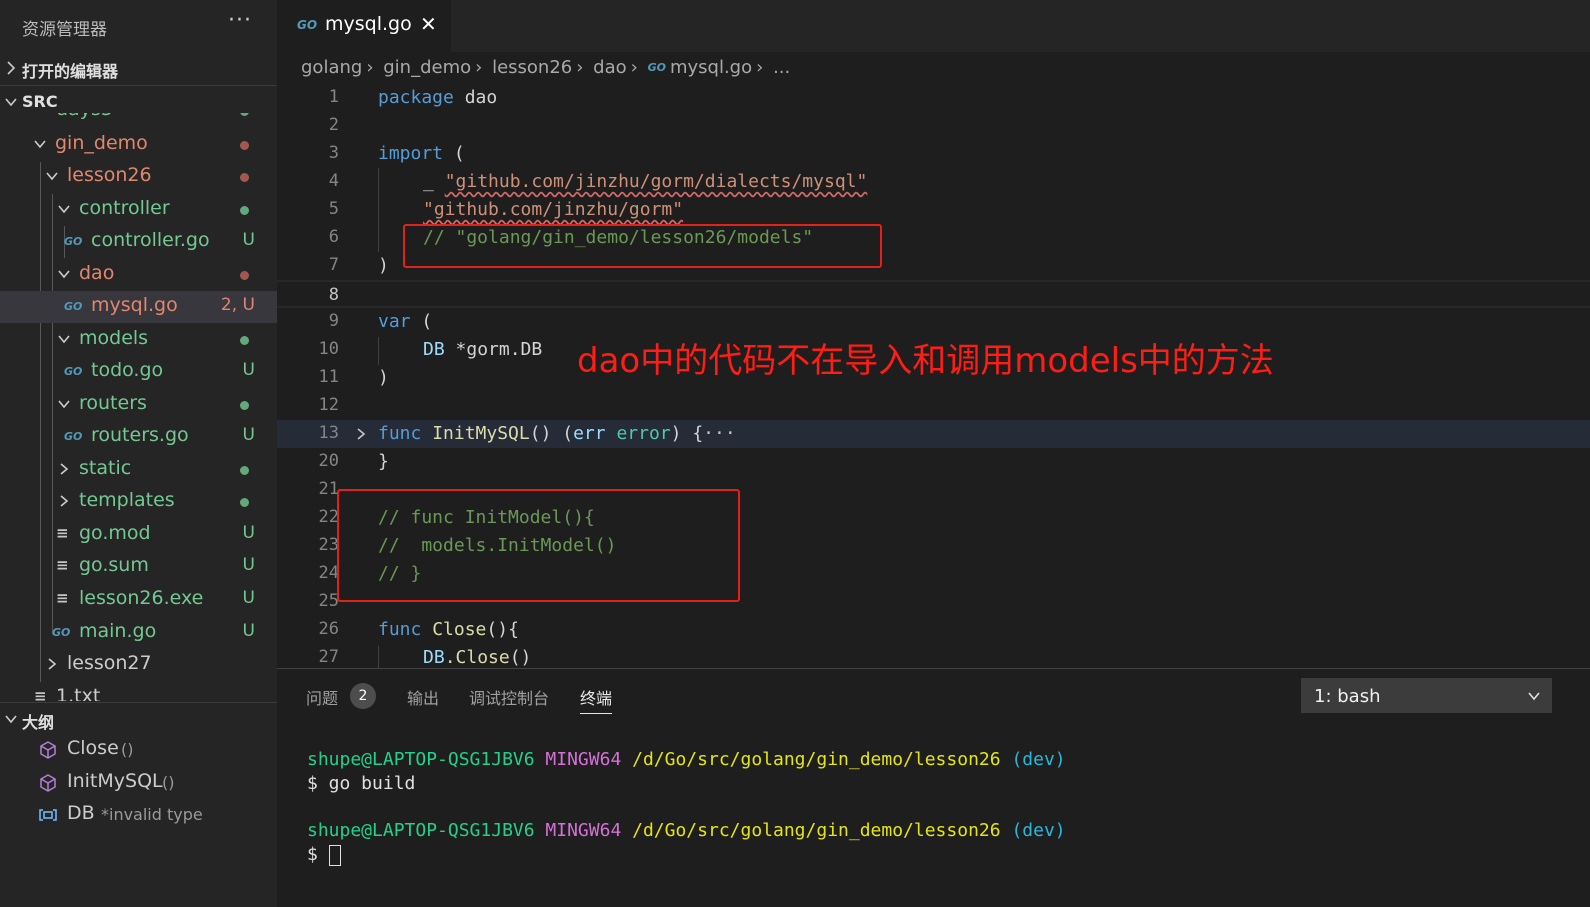 Image resolution: width=1590 pixels, height=907 pixels. What do you see at coordinates (363, 696) in the screenshot?
I see `problems-count-badge: 2` at bounding box center [363, 696].